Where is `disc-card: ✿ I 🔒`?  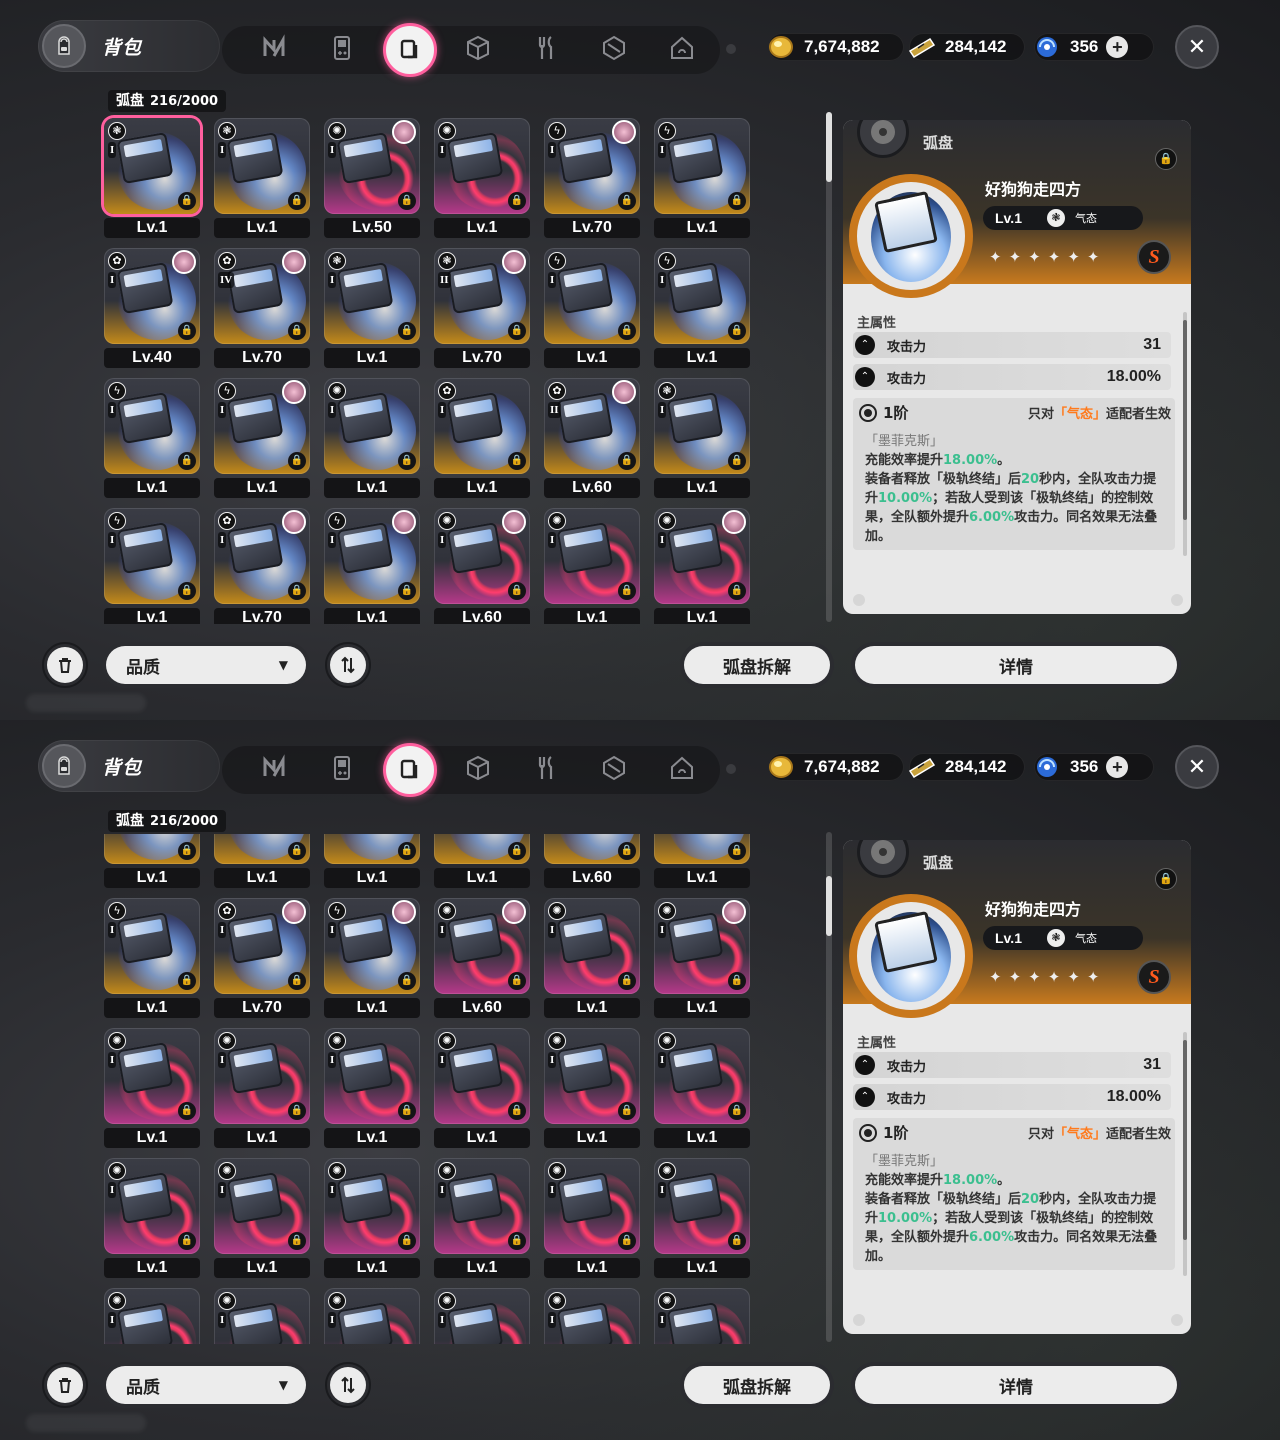
disc-card: ✿ I 🔒 is located at coordinates (482, 426).